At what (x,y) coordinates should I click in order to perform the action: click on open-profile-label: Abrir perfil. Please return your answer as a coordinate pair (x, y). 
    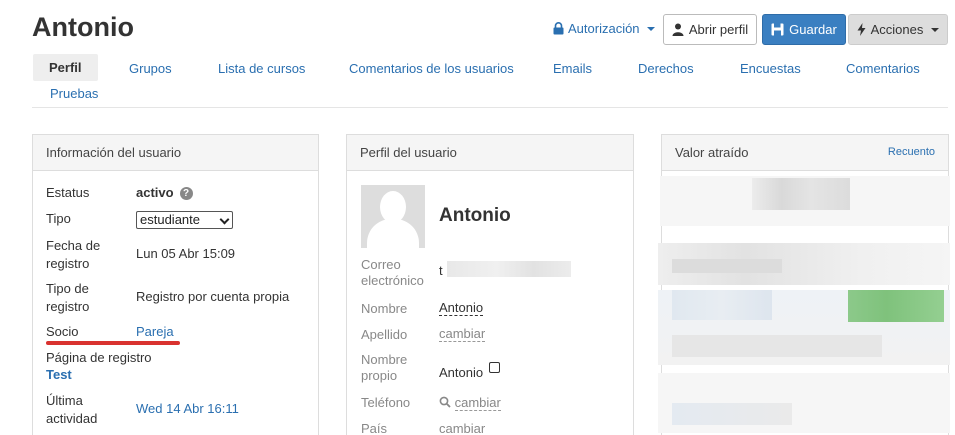
    Looking at the image, I should click on (718, 29).